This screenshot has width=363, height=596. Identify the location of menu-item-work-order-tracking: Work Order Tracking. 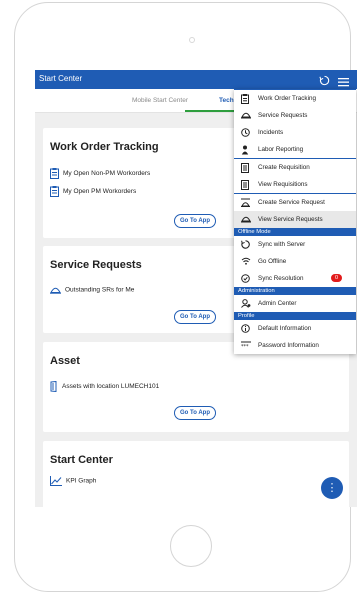
(295, 98).